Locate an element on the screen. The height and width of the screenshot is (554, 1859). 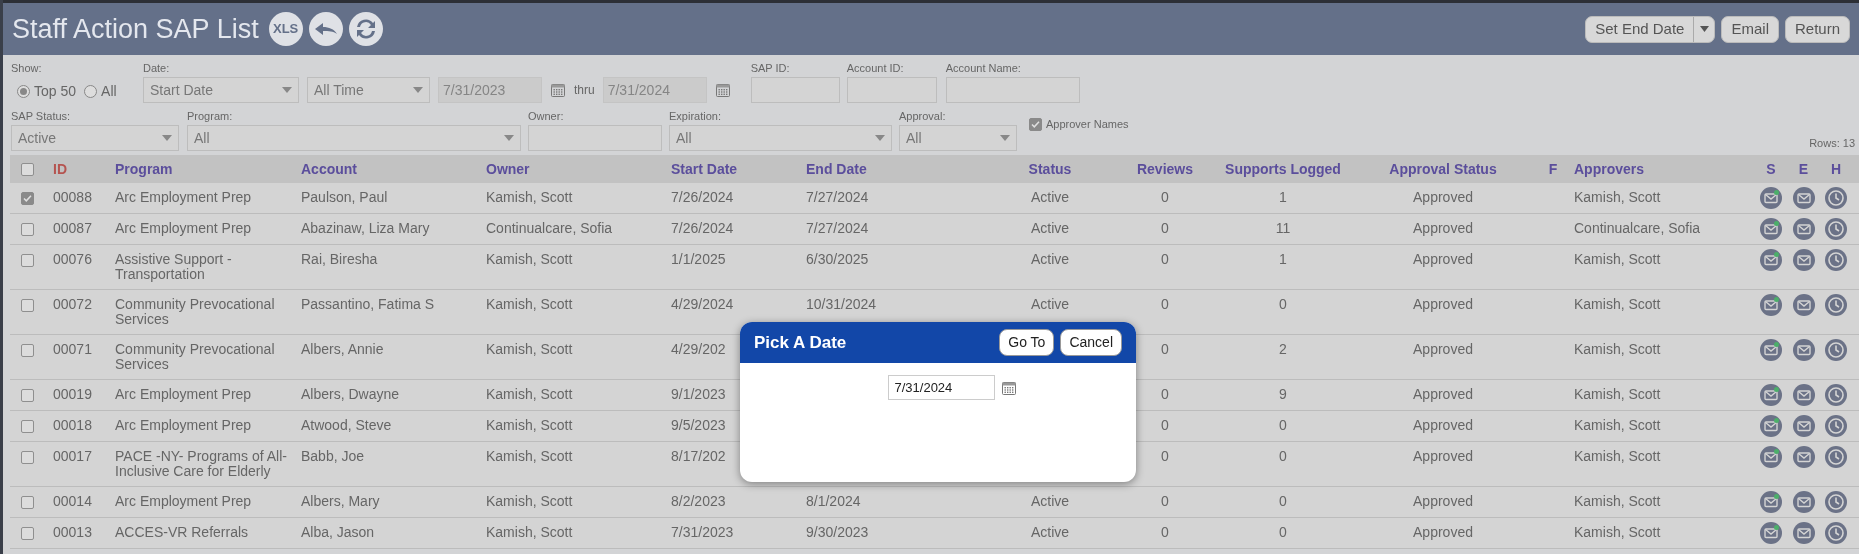
column-header: Program is located at coordinates (205, 169).